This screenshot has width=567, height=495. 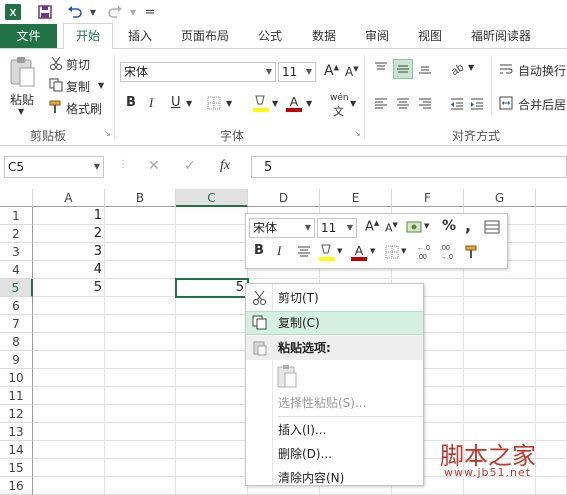 What do you see at coordinates (259, 250) in the screenshot?
I see `mini-bold-button: B` at bounding box center [259, 250].